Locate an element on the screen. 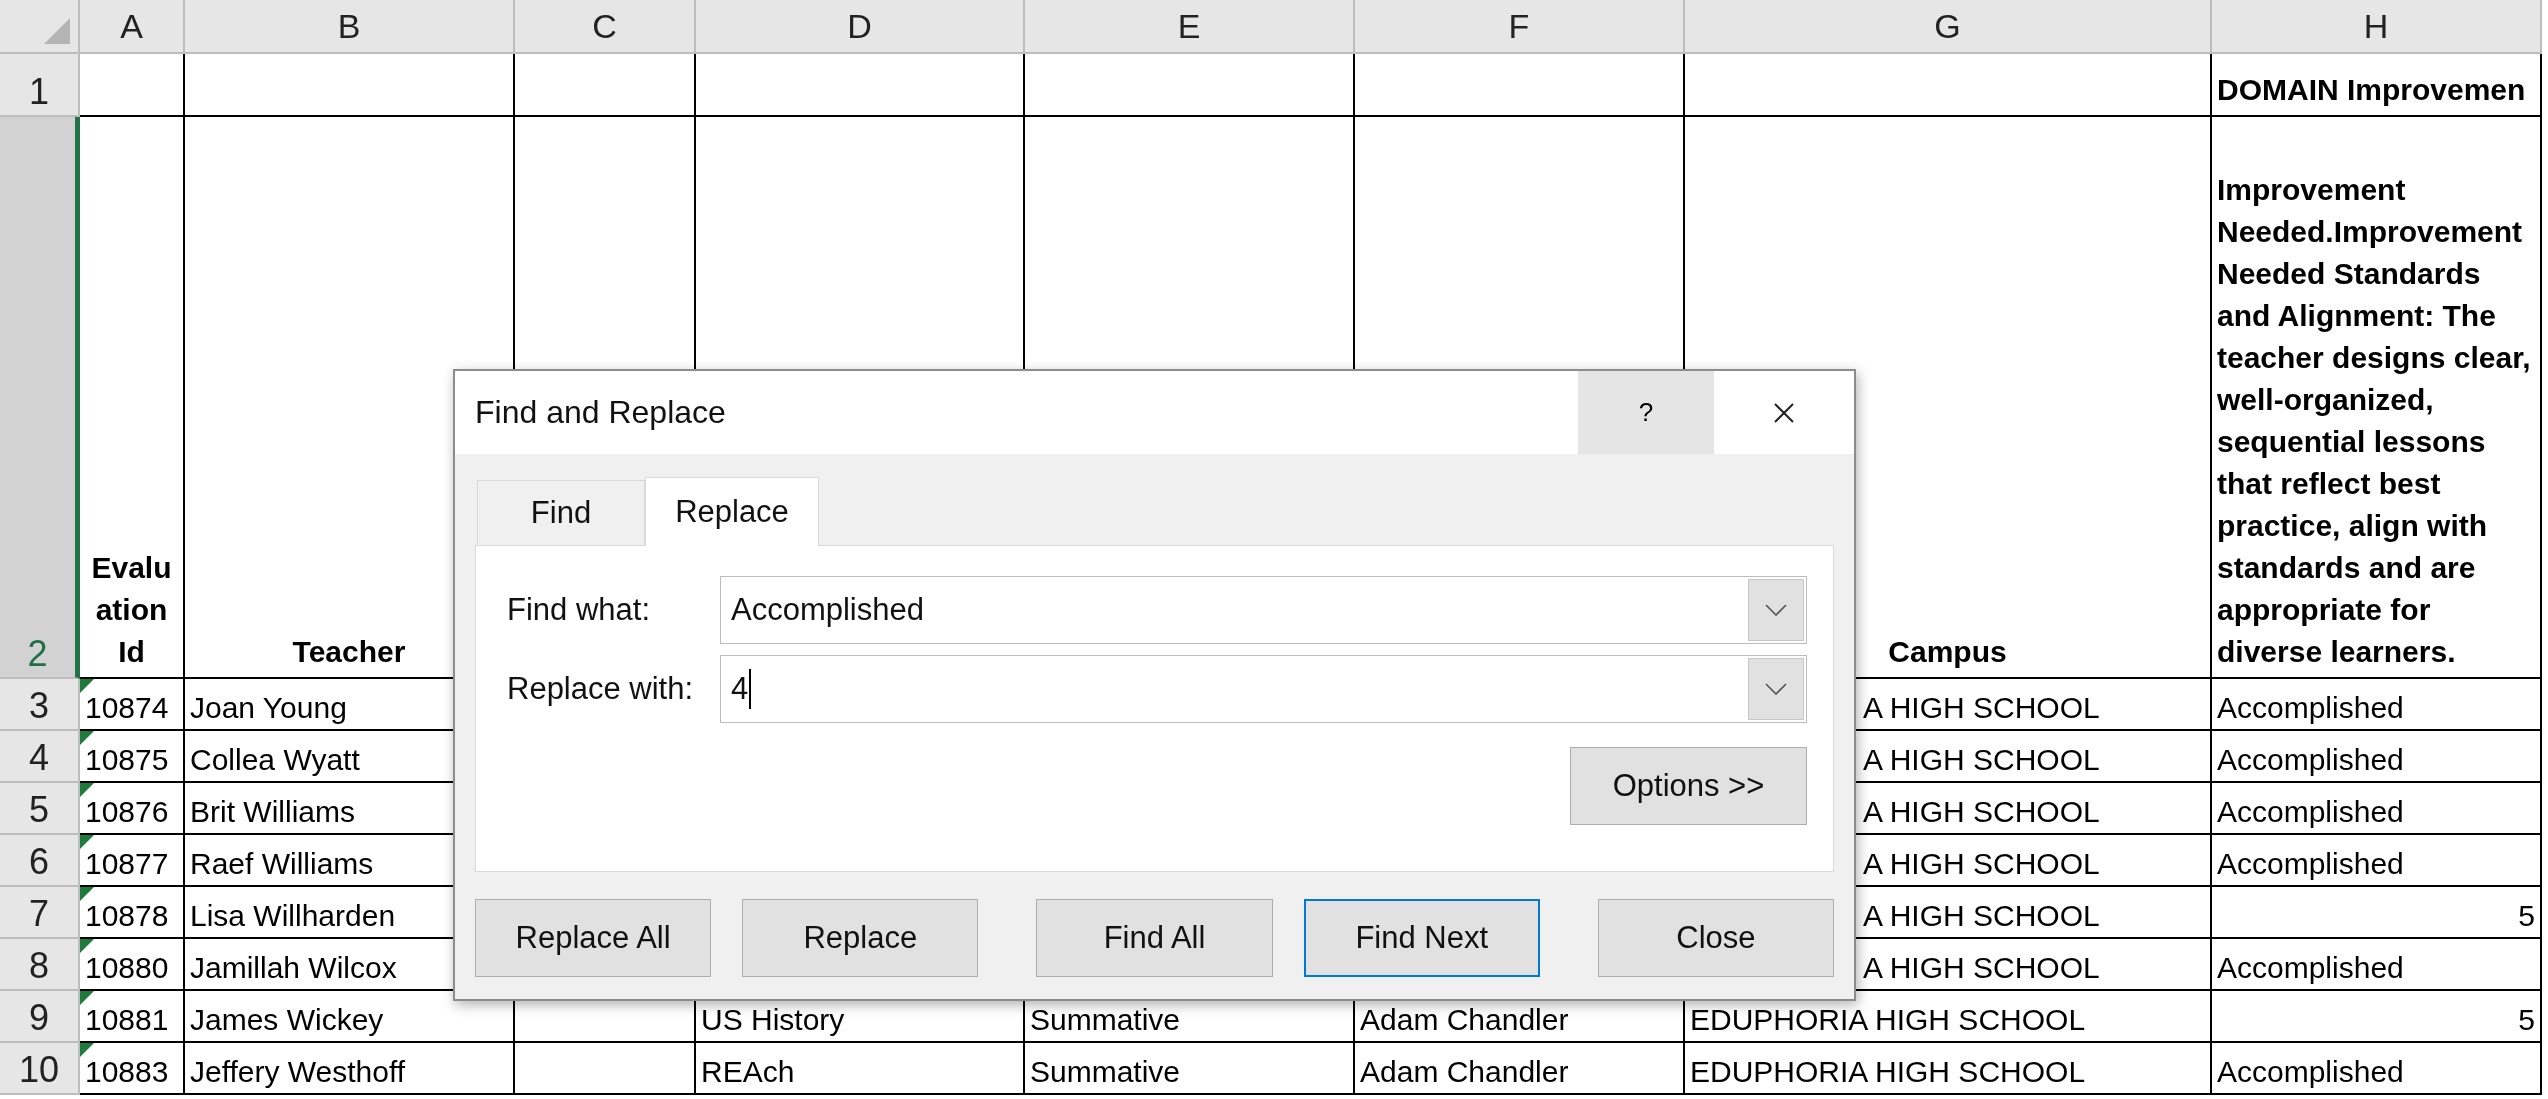 Image resolution: width=2548 pixels, height=1099 pixels. cell-text: 10875 is located at coordinates (127, 760).